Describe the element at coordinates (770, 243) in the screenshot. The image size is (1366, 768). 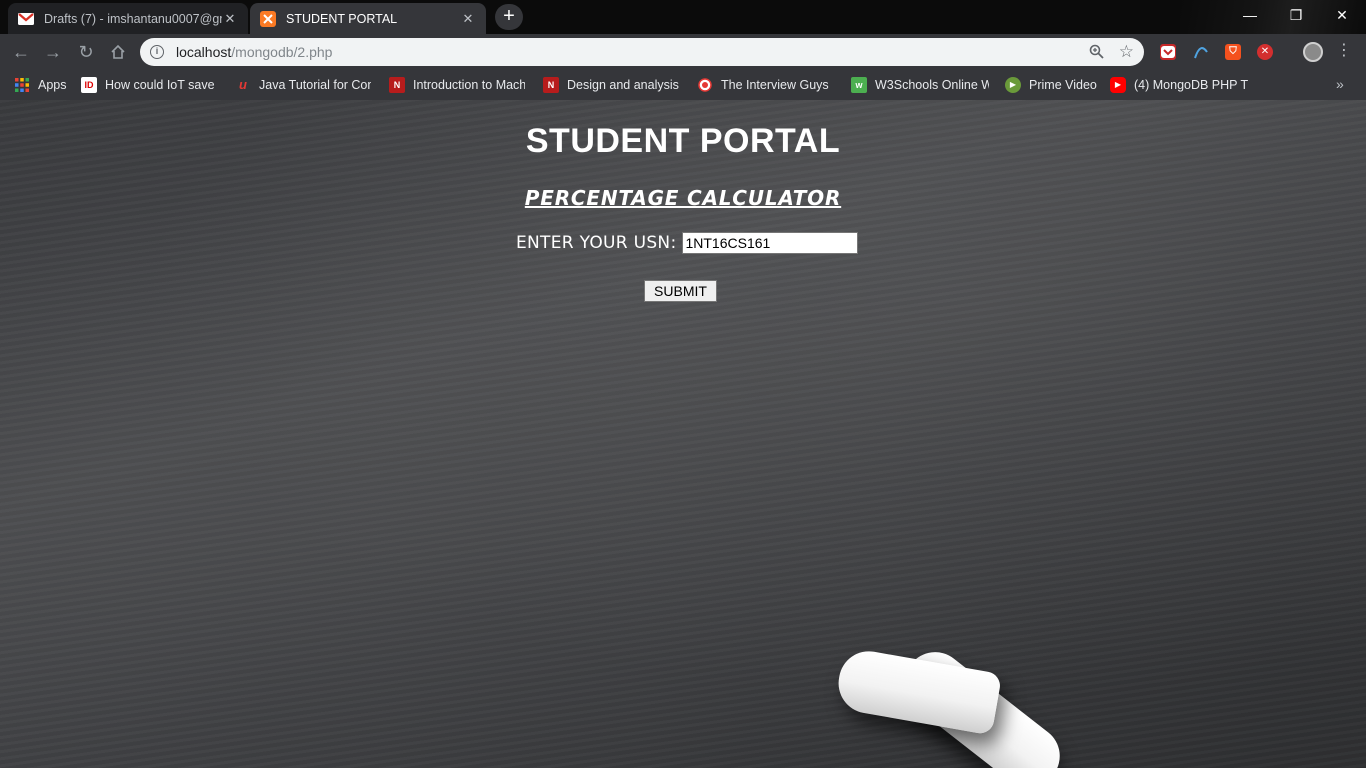
I see `usn-input` at that location.